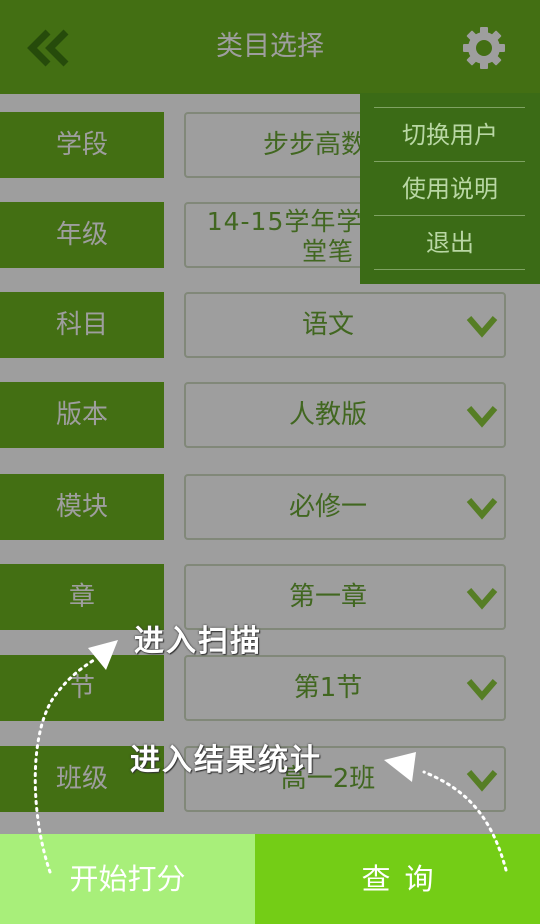 The width and height of the screenshot is (540, 924). Describe the element at coordinates (465, 821) in the screenshot. I see `hint-arrow-stats` at that location.